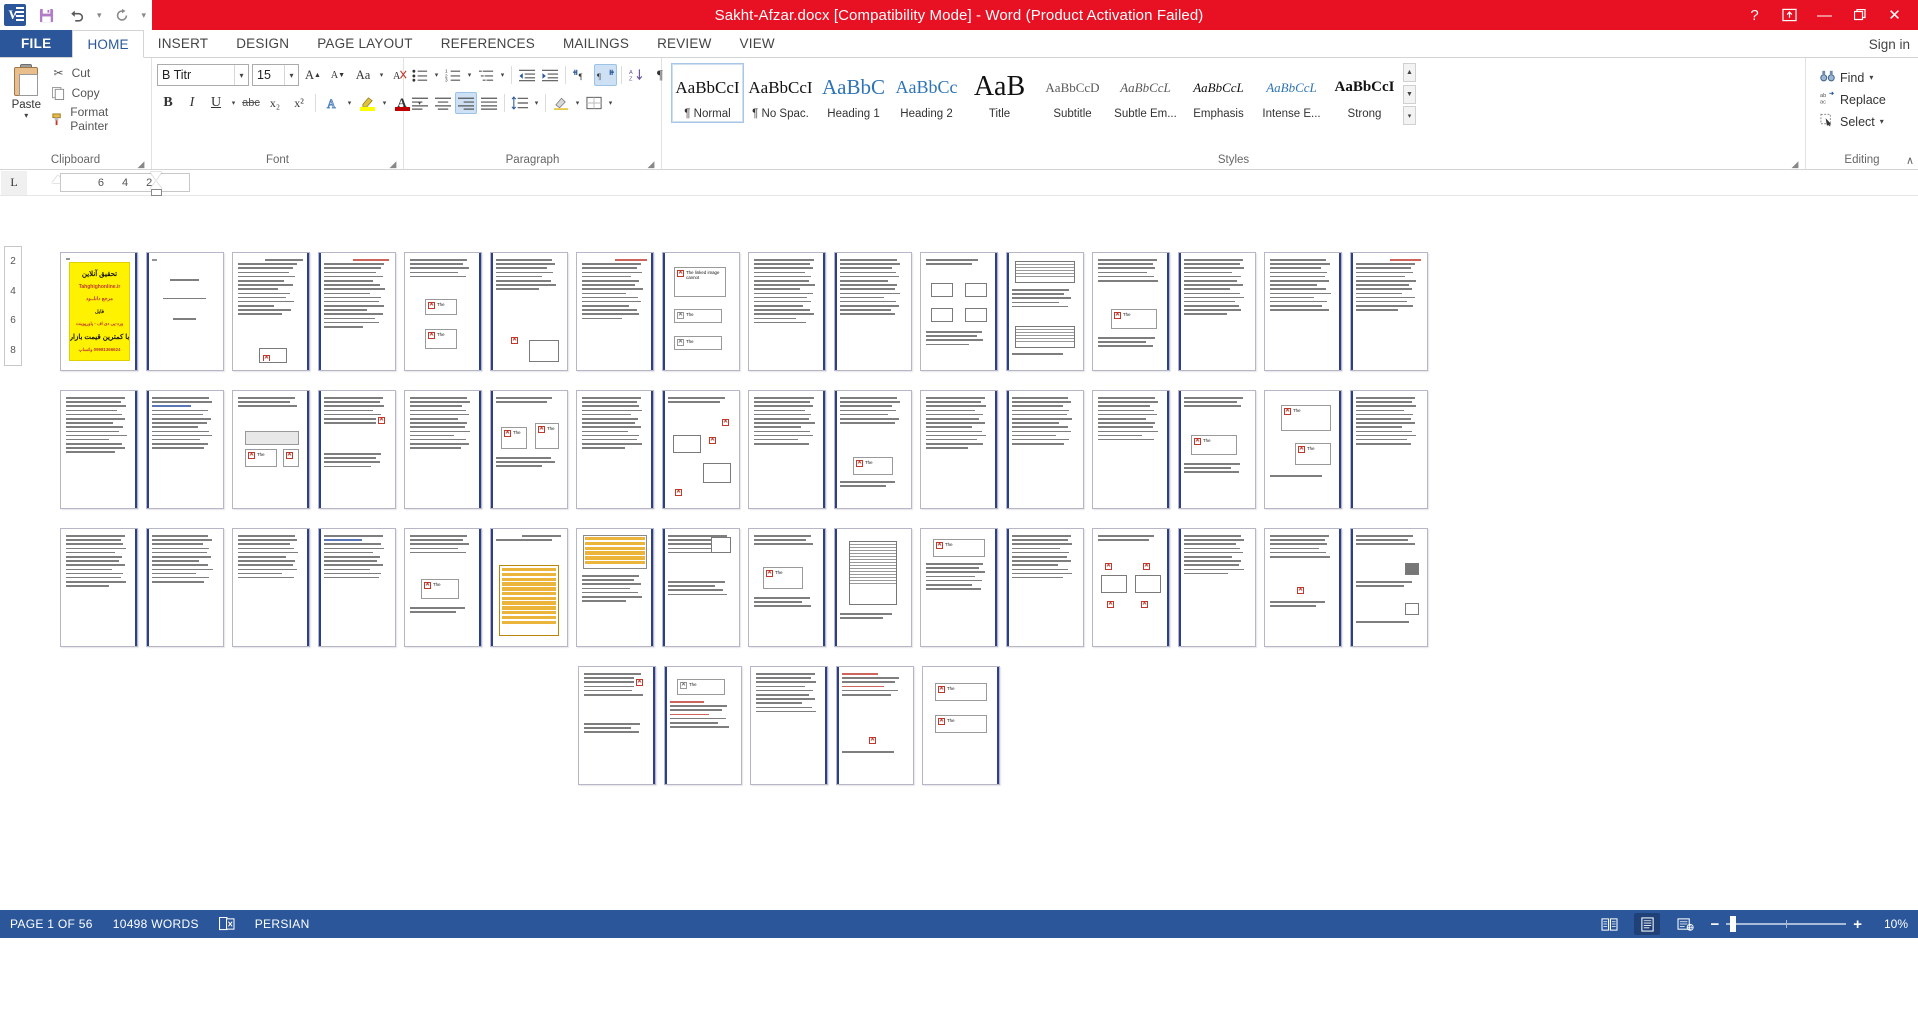  Describe the element at coordinates (443, 103) in the screenshot. I see `align-center-button` at that location.